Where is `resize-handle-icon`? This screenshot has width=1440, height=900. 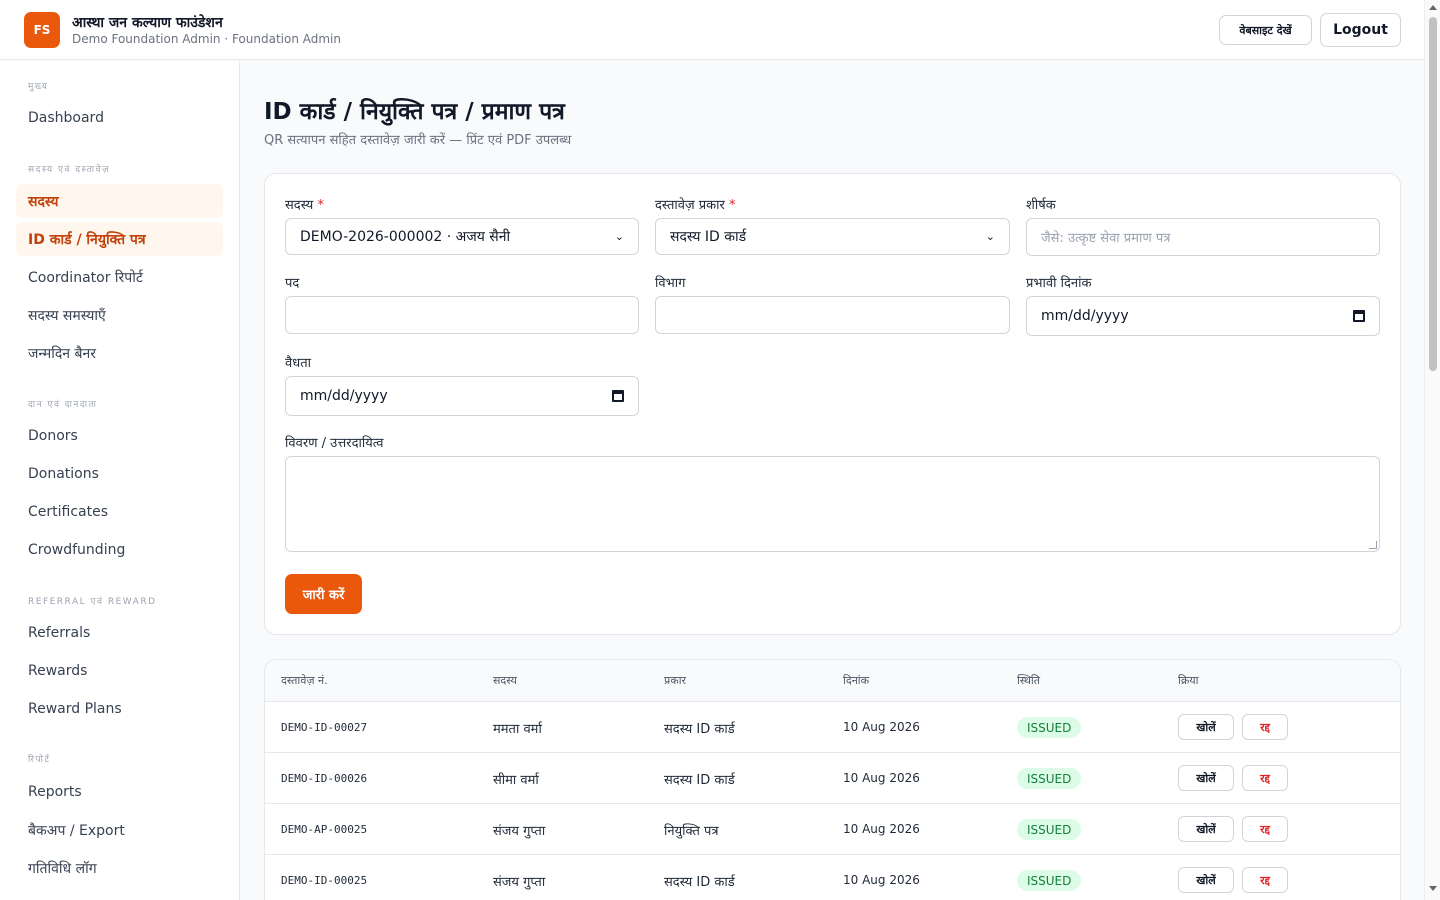
resize-handle-icon is located at coordinates (1373, 545).